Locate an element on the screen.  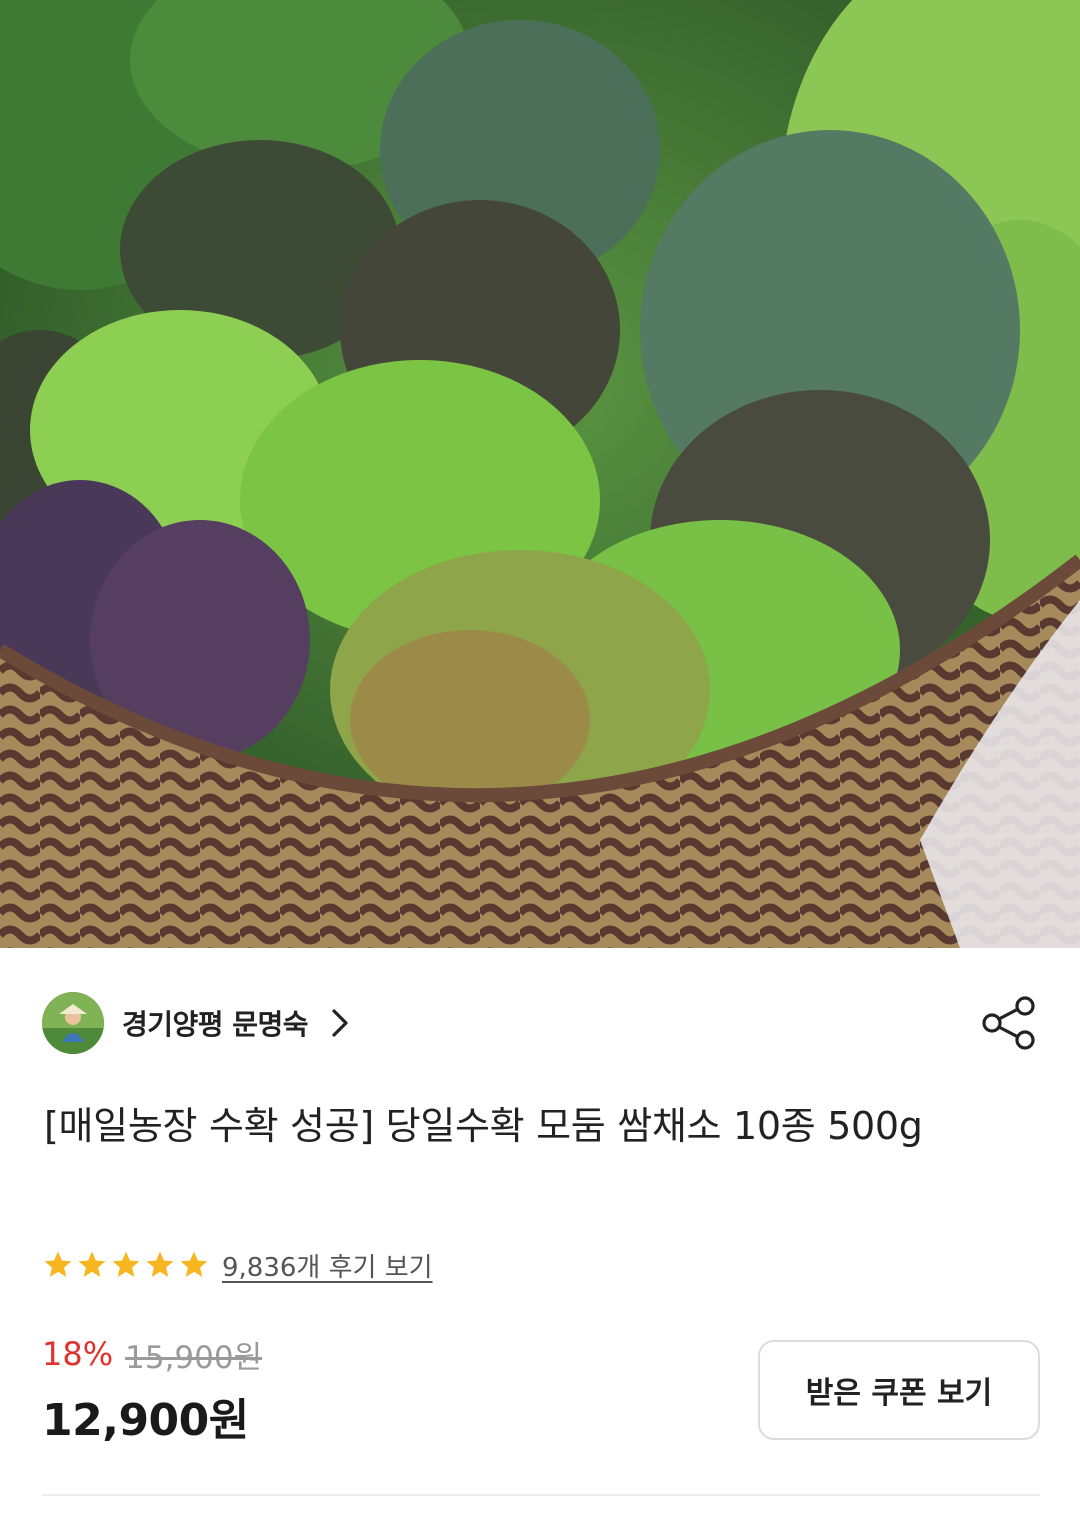
sale-price: 12,900원 is located at coordinates (145, 1420).